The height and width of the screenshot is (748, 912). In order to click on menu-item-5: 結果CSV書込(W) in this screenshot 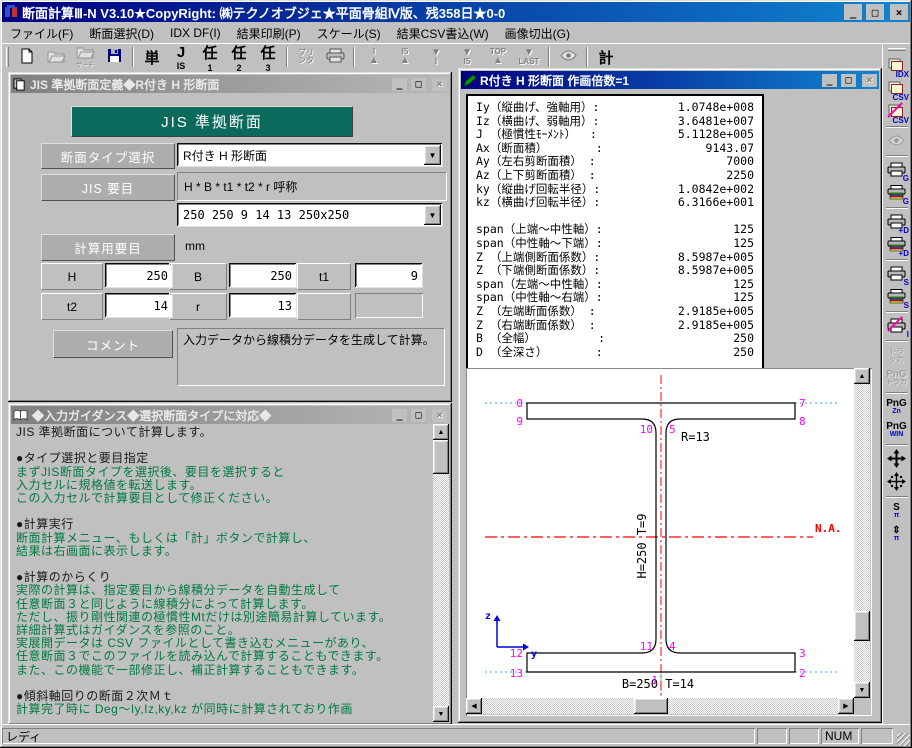, I will do `click(443, 33)`.